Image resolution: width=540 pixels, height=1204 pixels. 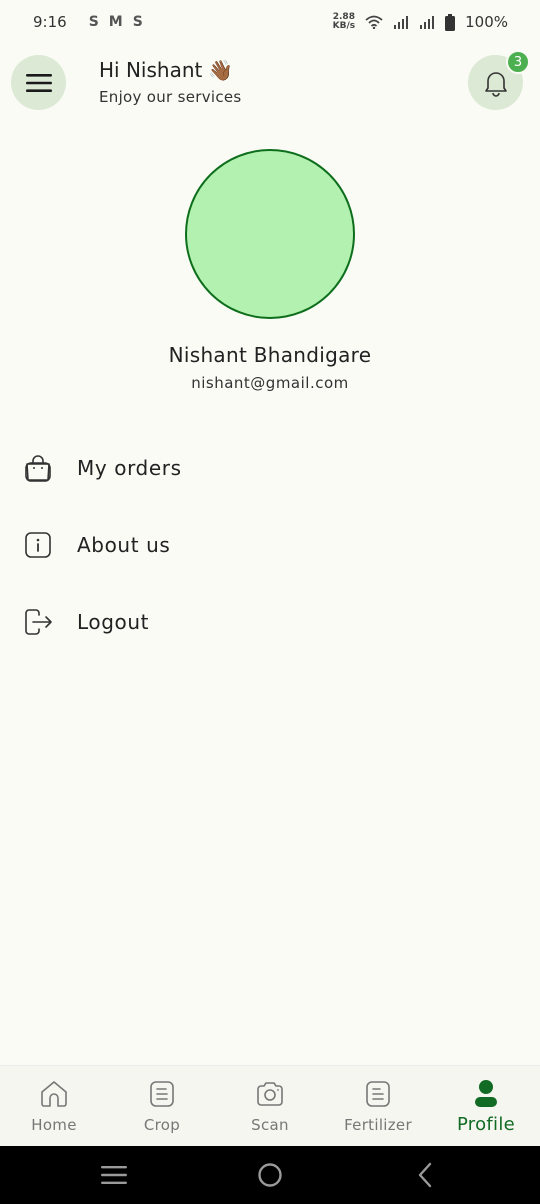 What do you see at coordinates (270, 234) in the screenshot?
I see `avatar` at bounding box center [270, 234].